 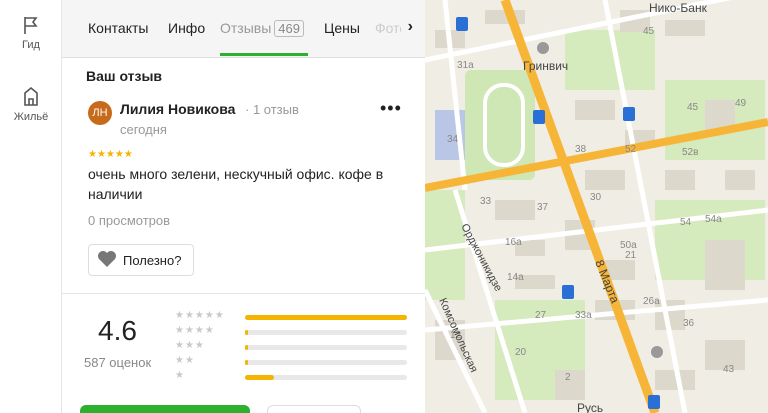 I want to click on svg-text: 31а, so click(x=465, y=65).